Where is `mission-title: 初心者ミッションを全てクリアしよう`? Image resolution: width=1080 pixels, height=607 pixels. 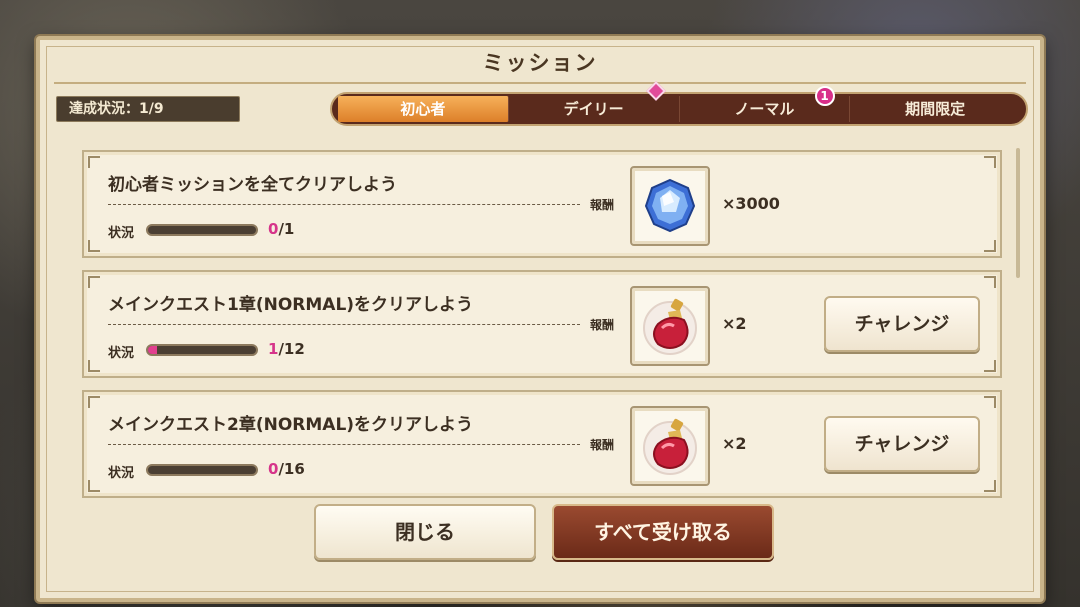
mission-title: 初心者ミッションを全てクリアしよう is located at coordinates (252, 185).